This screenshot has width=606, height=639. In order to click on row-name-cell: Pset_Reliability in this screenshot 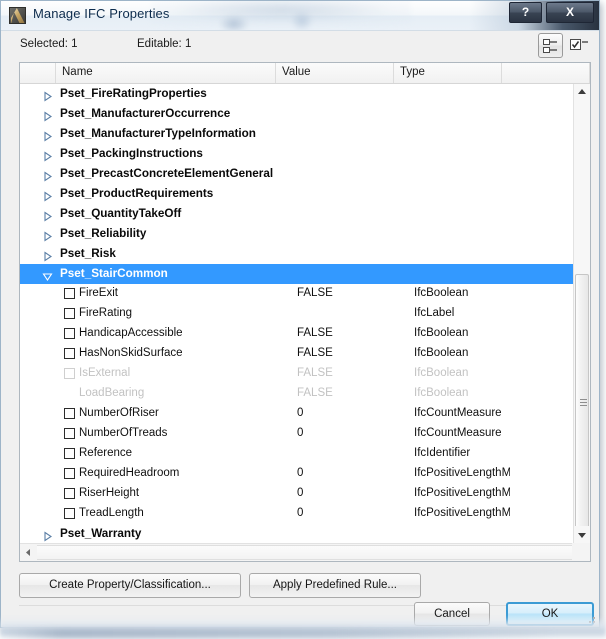, I will do `click(103, 233)`.